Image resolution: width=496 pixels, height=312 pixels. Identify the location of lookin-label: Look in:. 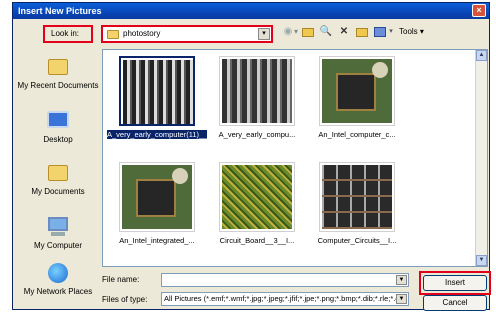
(68, 34).